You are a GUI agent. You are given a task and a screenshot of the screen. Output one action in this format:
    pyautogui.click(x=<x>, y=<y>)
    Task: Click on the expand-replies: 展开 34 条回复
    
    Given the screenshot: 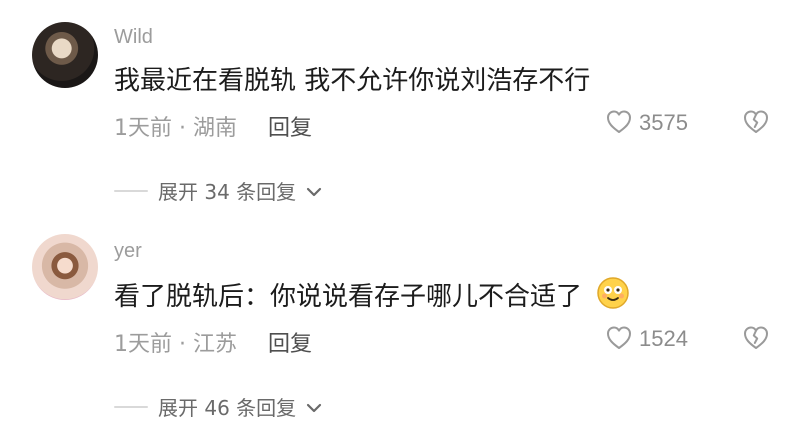 What is the action you would take?
    pyautogui.click(x=218, y=190)
    